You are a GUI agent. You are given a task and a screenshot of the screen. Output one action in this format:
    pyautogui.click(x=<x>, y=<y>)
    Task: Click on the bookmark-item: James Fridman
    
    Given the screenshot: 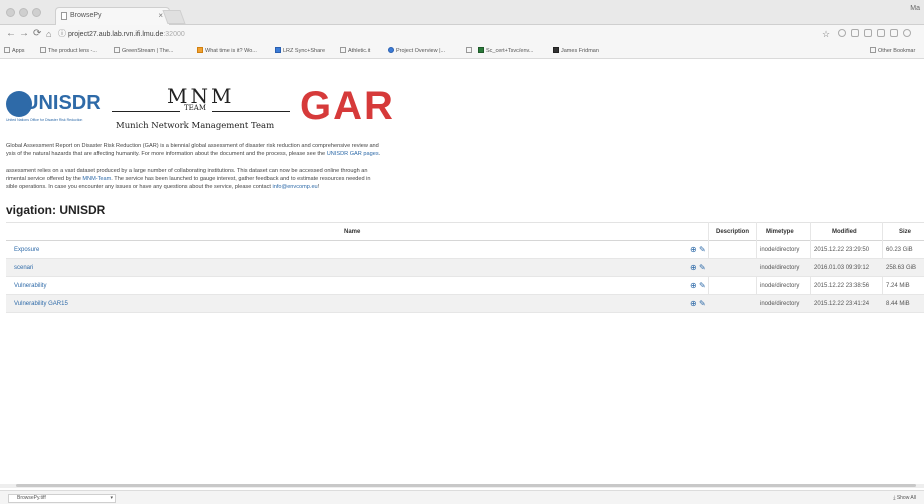 What is the action you would take?
    pyautogui.click(x=576, y=51)
    